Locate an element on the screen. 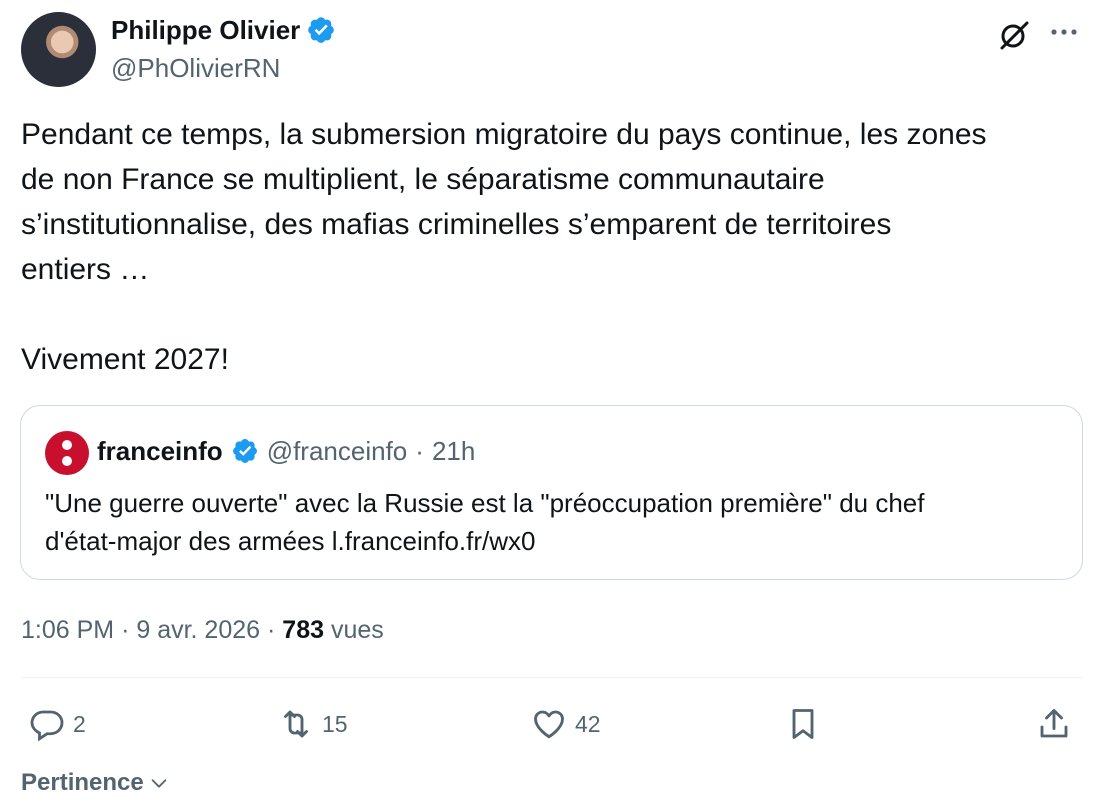 This screenshot has height=806, width=1103. repost-icon is located at coordinates (296, 724).